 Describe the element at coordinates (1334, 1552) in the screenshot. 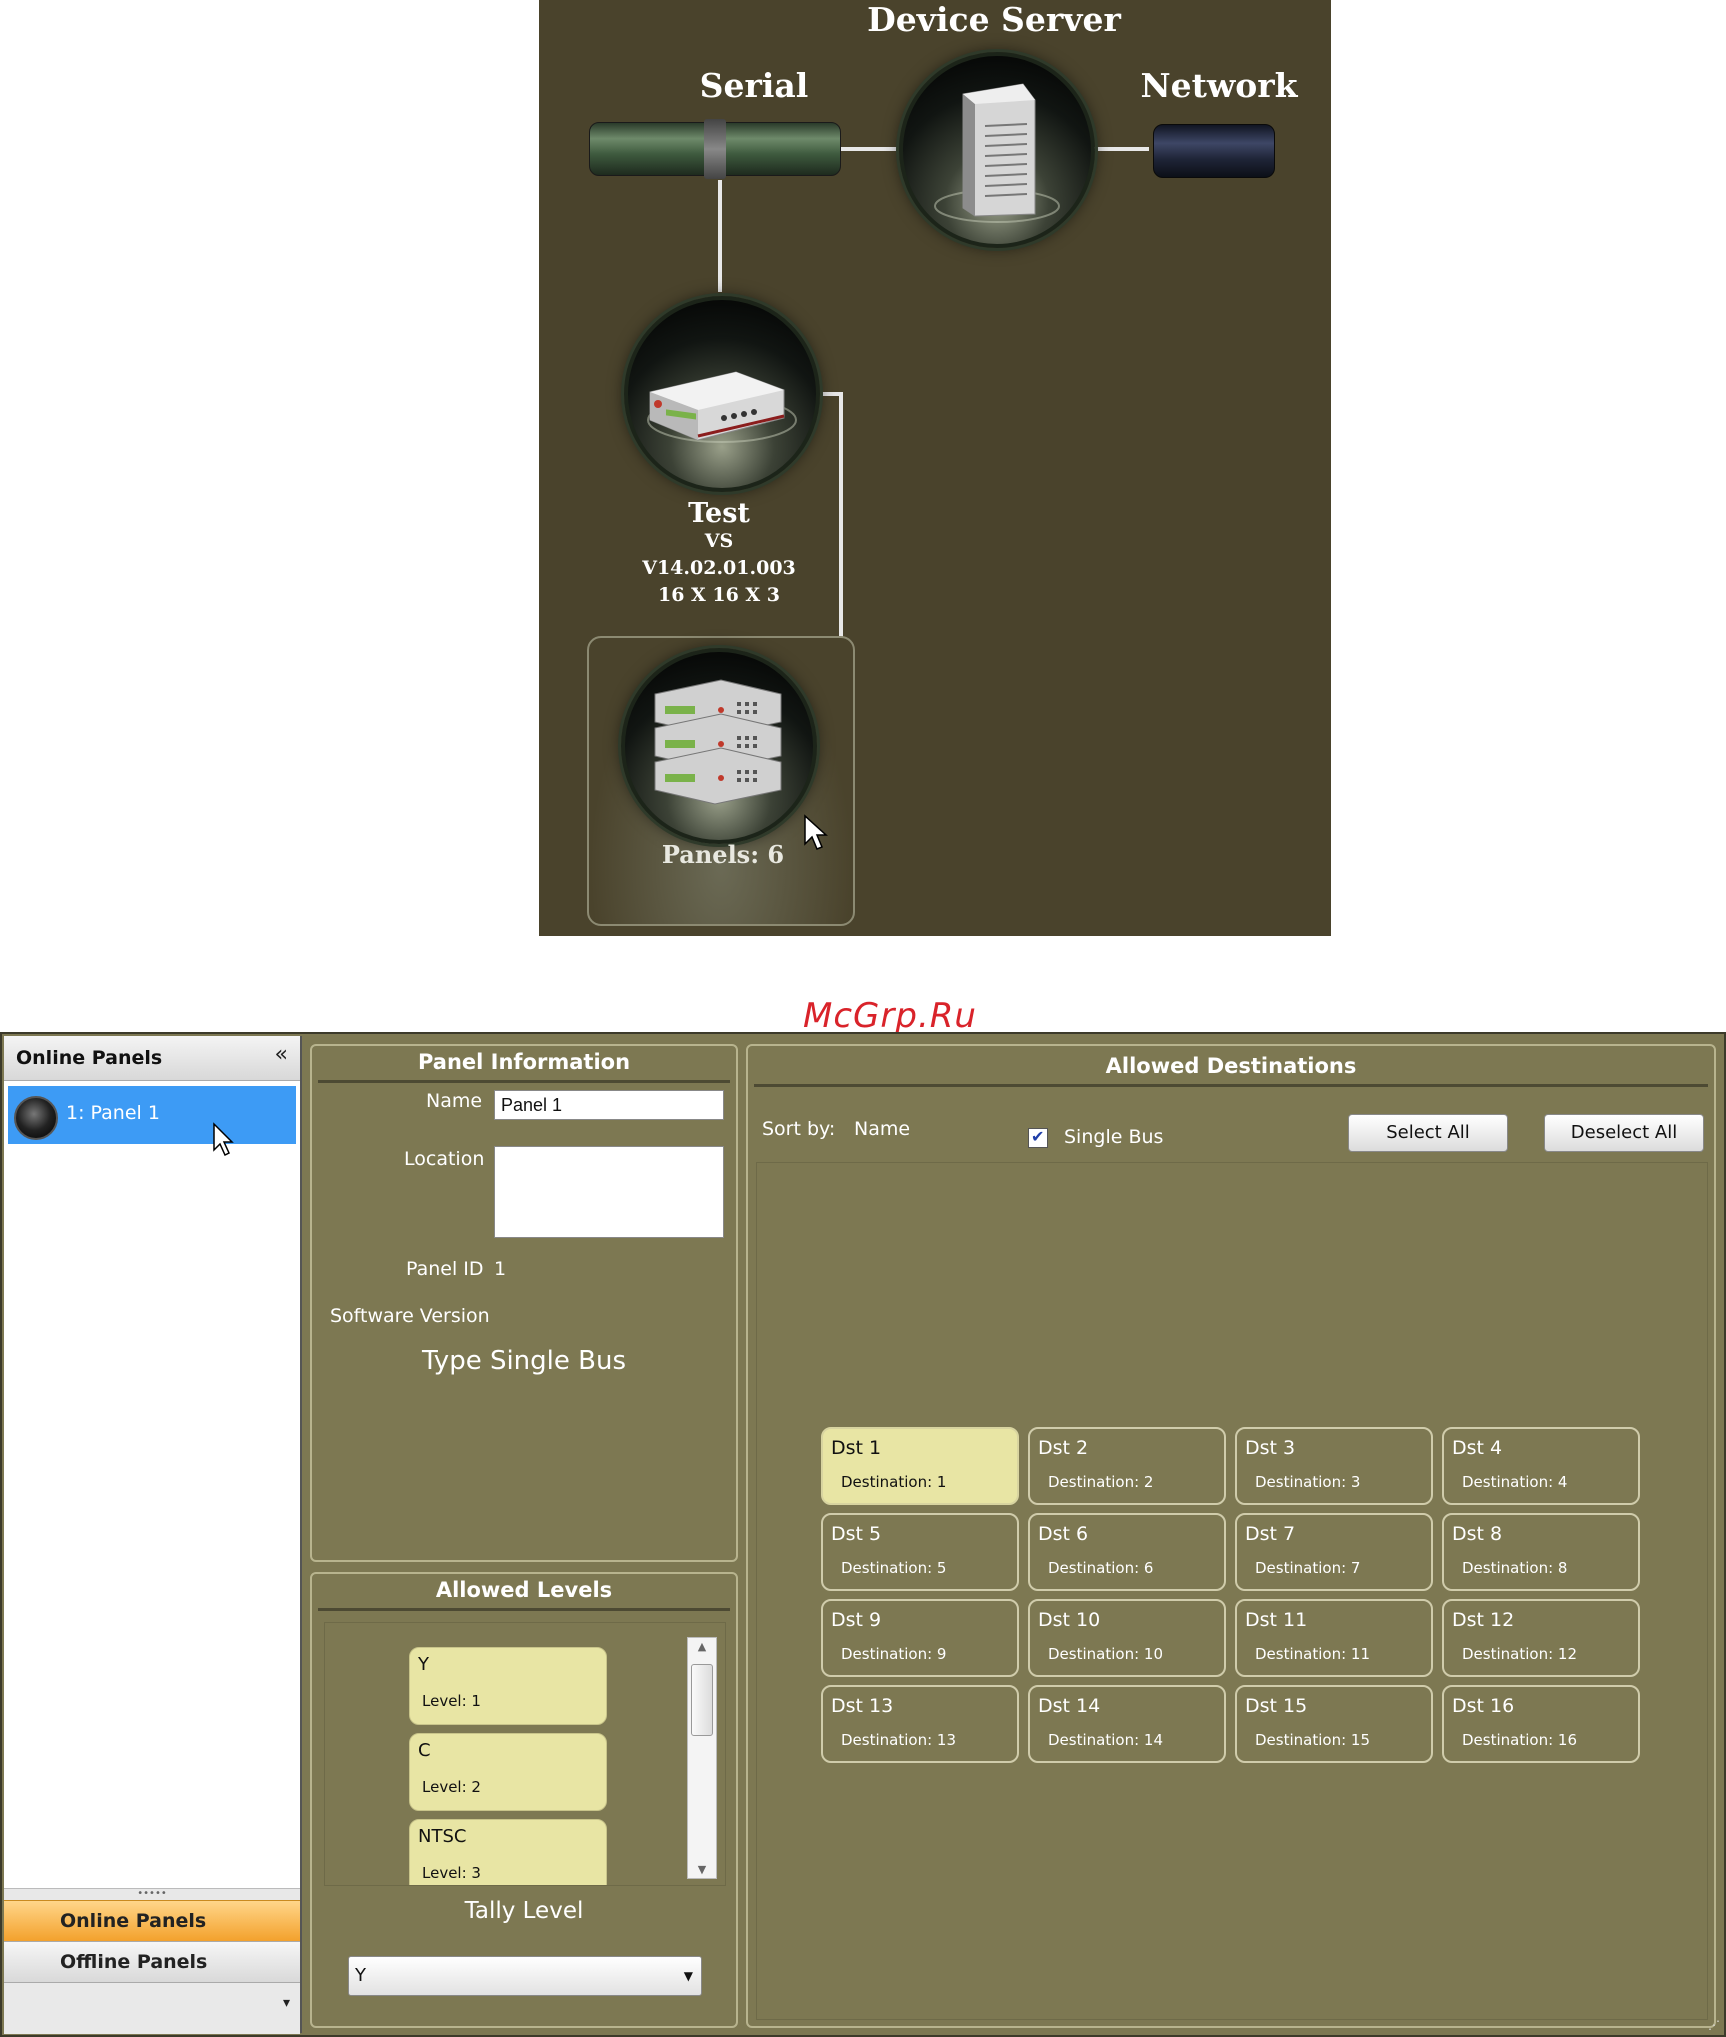

I see `destination-card: Dst 7 Destination: 7` at that location.